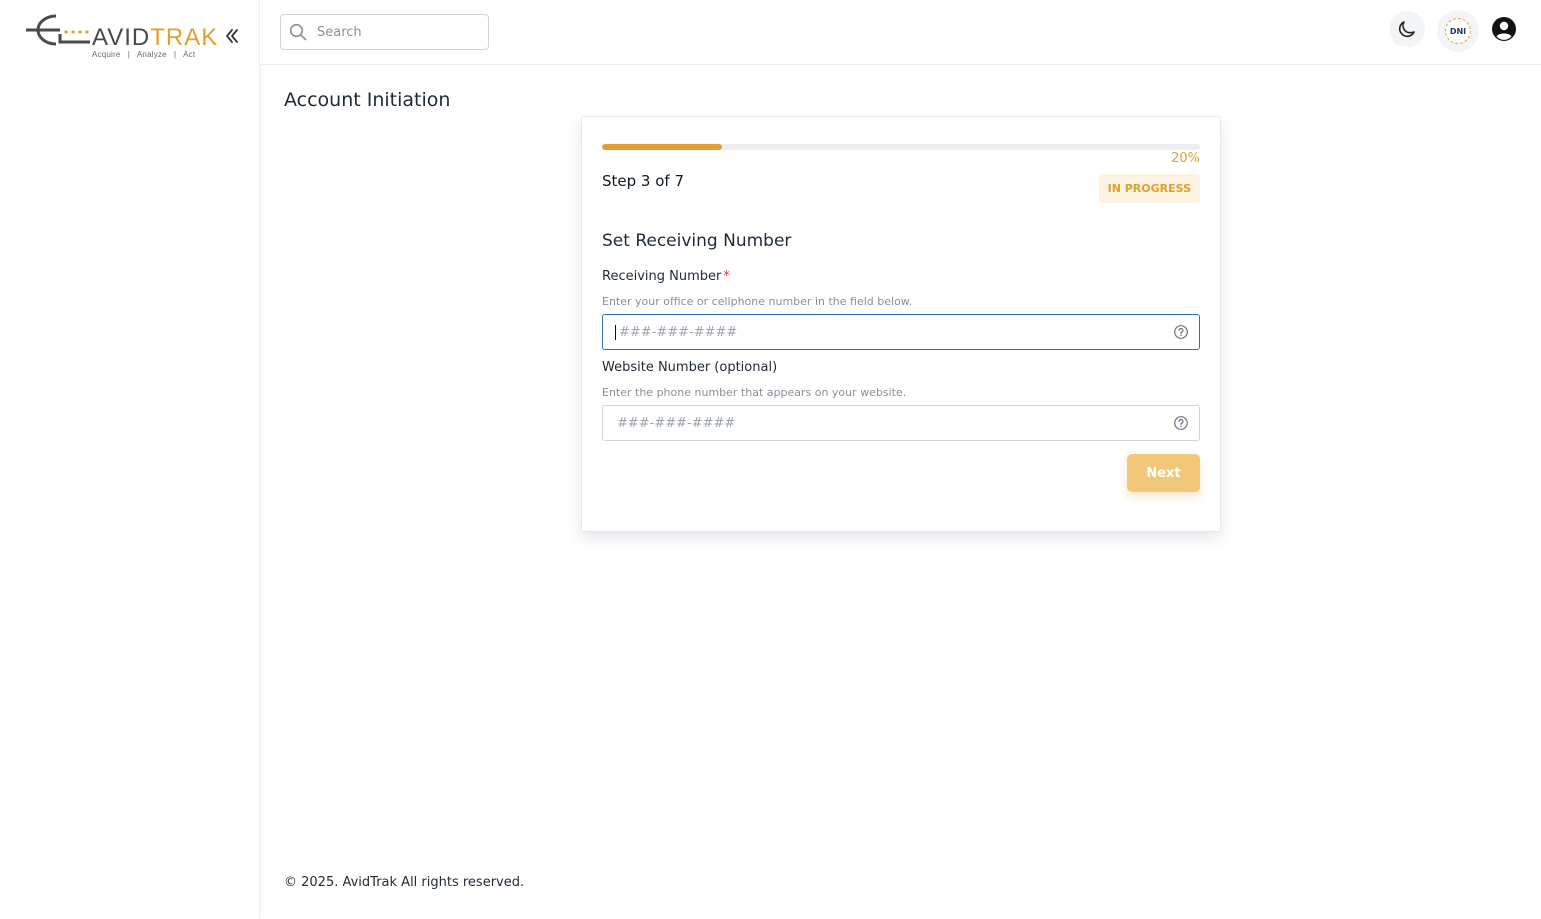  I want to click on search-input, so click(395, 32).